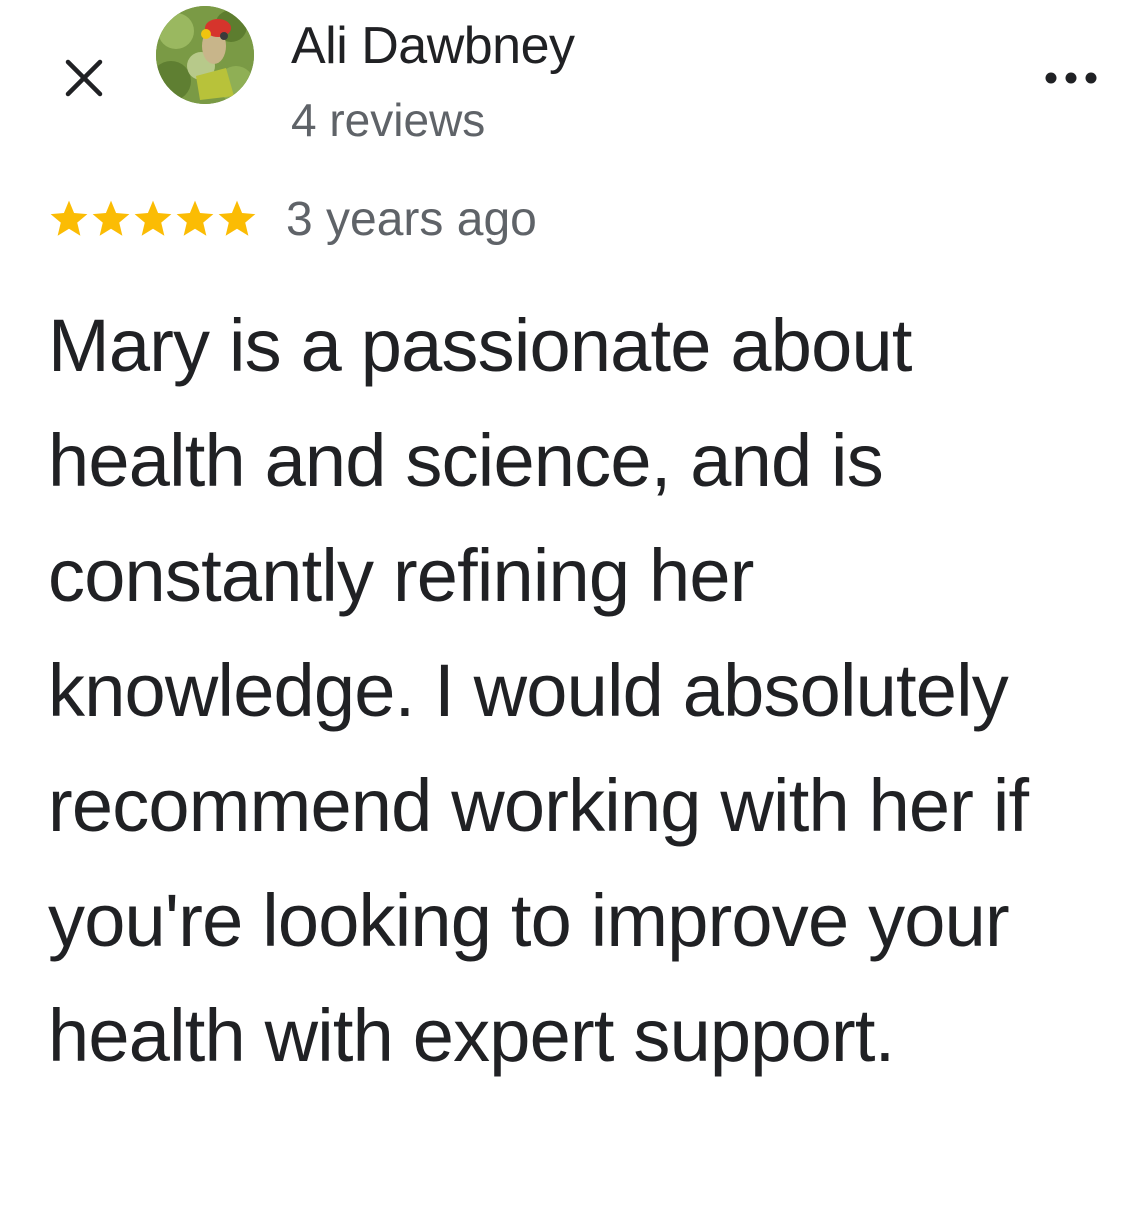  I want to click on profile-photo, so click(205, 55).